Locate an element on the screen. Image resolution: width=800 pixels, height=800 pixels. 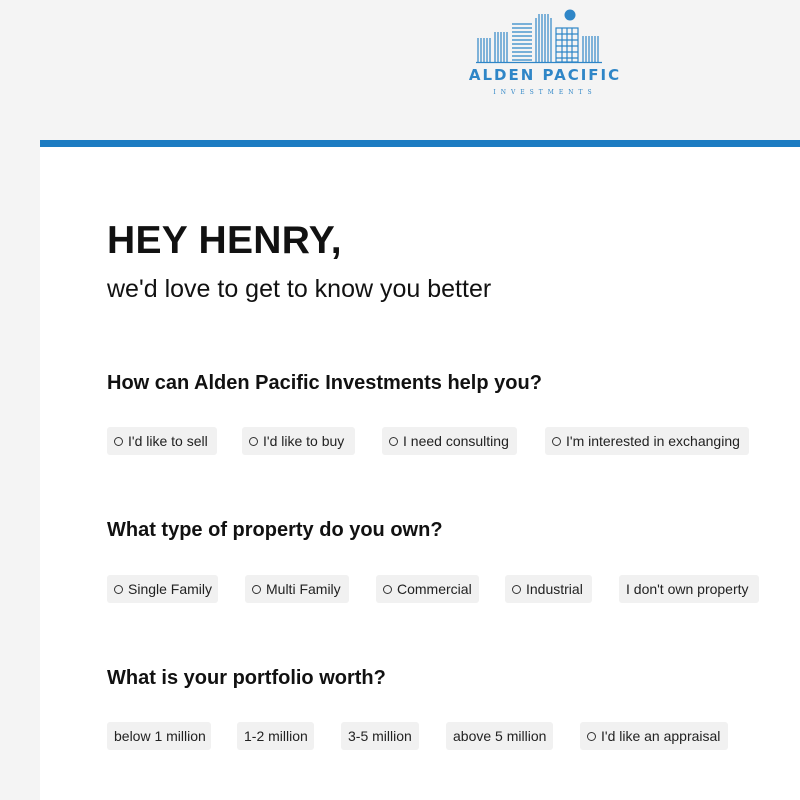
option-multi-family: Multi Family is located at coordinates (297, 589).